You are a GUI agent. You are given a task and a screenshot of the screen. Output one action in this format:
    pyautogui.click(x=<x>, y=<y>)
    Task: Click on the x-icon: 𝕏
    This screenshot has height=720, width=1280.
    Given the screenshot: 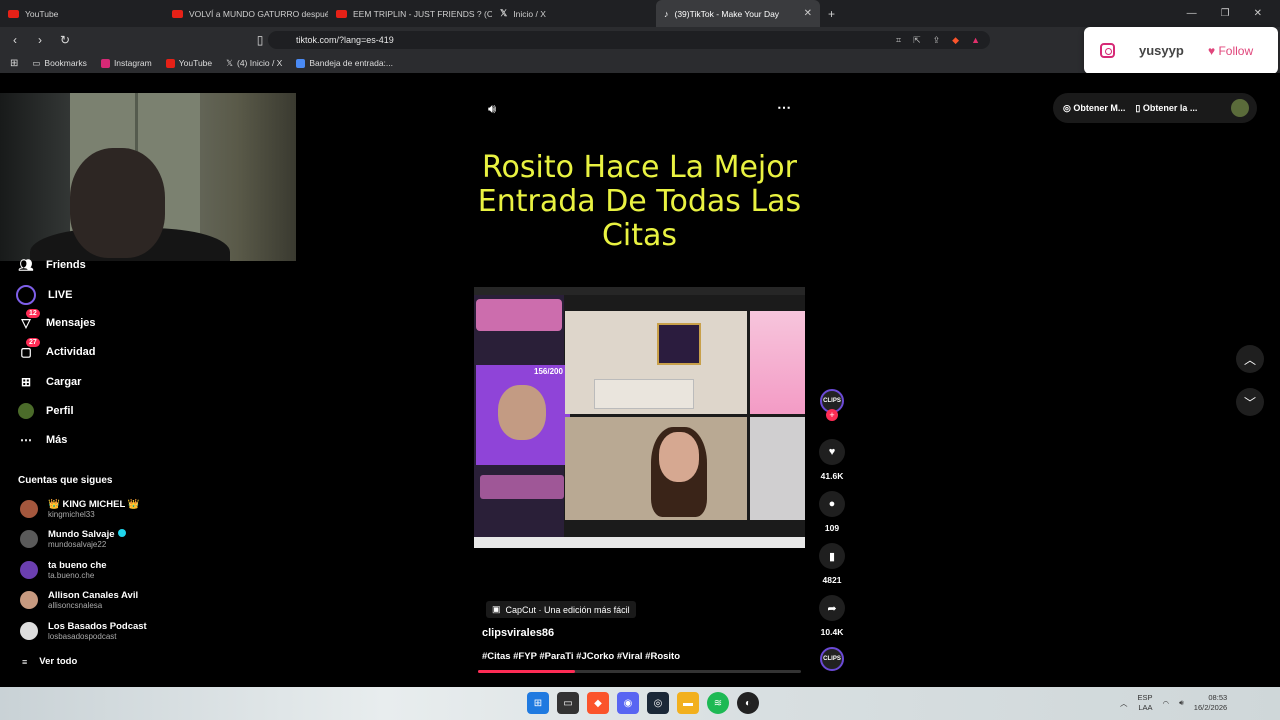 What is the action you would take?
    pyautogui.click(x=229, y=62)
    